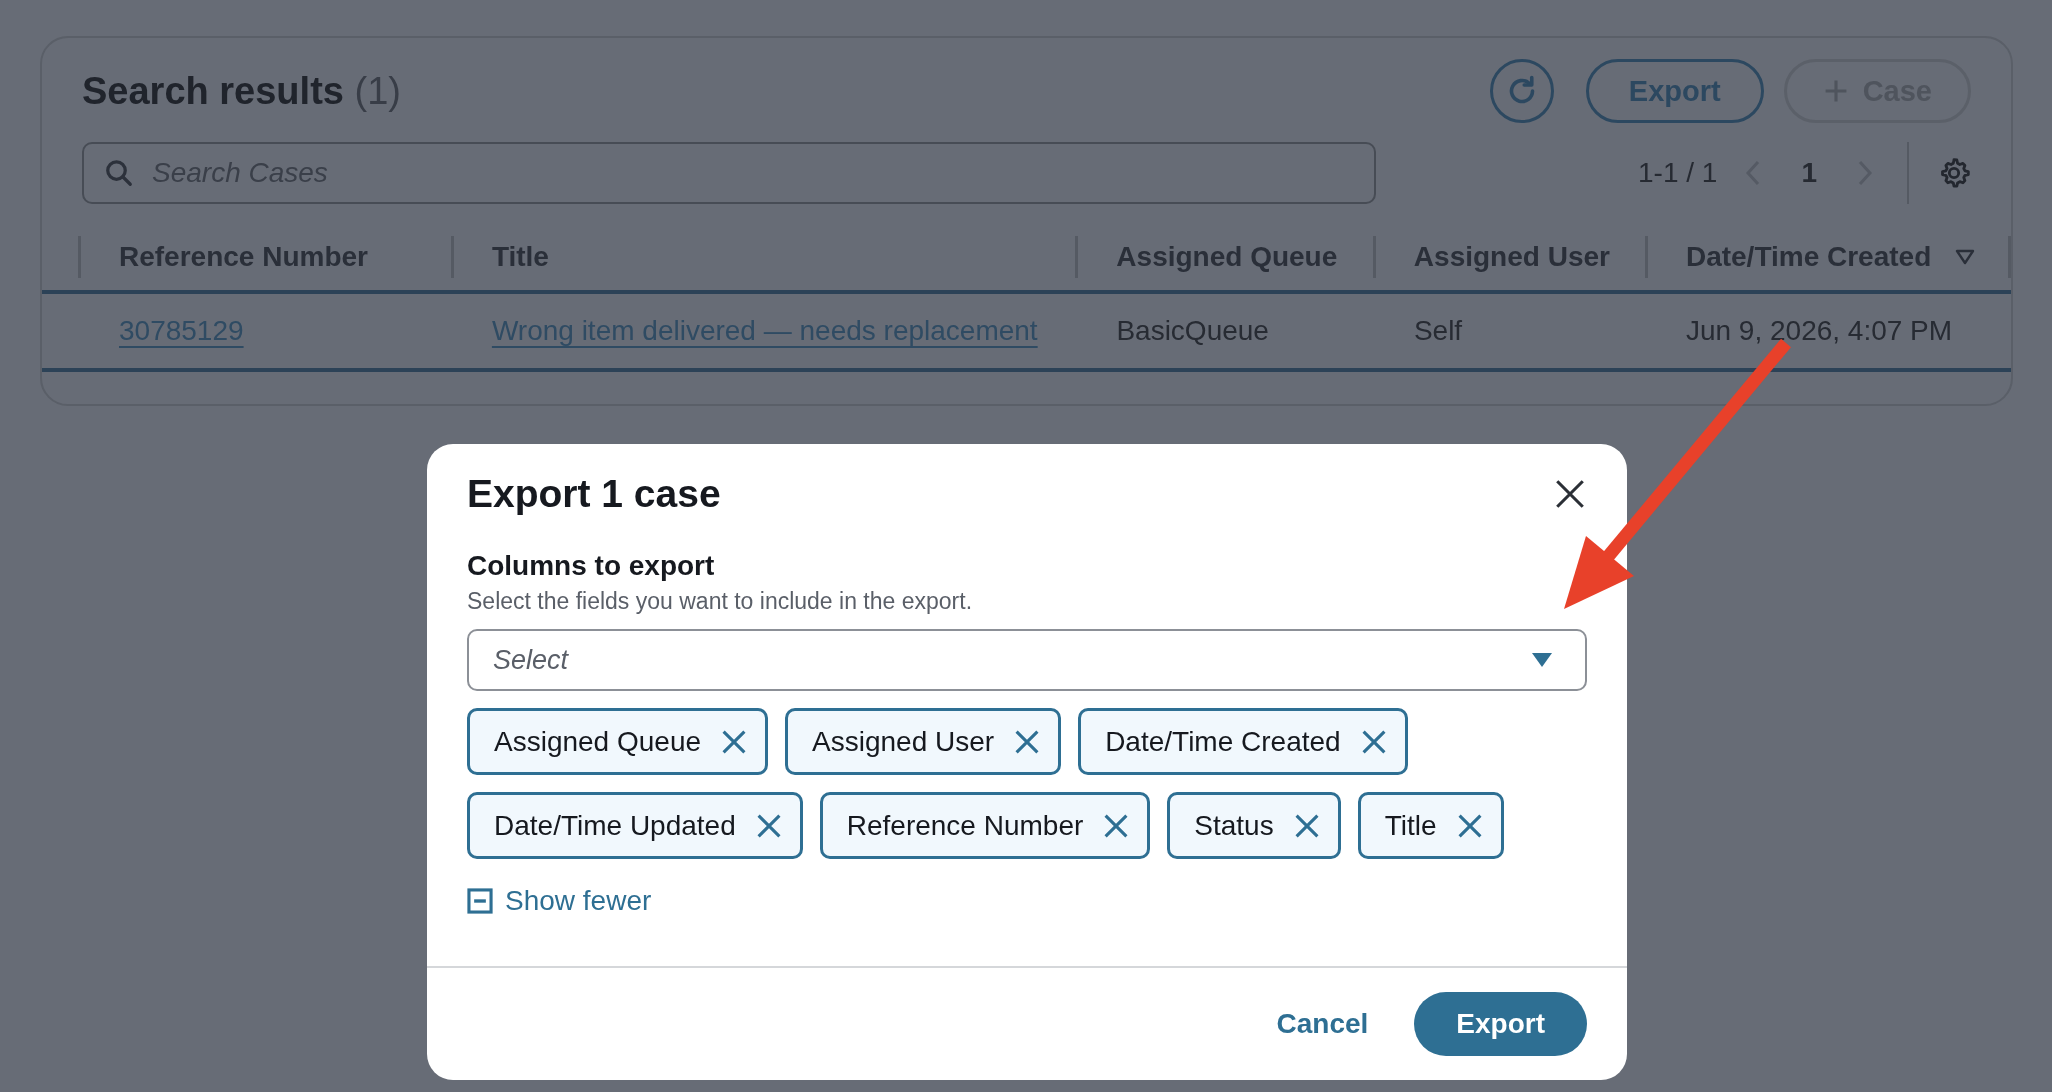 The width and height of the screenshot is (2052, 1092). Describe the element at coordinates (1965, 257) in the screenshot. I see `sort-icon` at that location.